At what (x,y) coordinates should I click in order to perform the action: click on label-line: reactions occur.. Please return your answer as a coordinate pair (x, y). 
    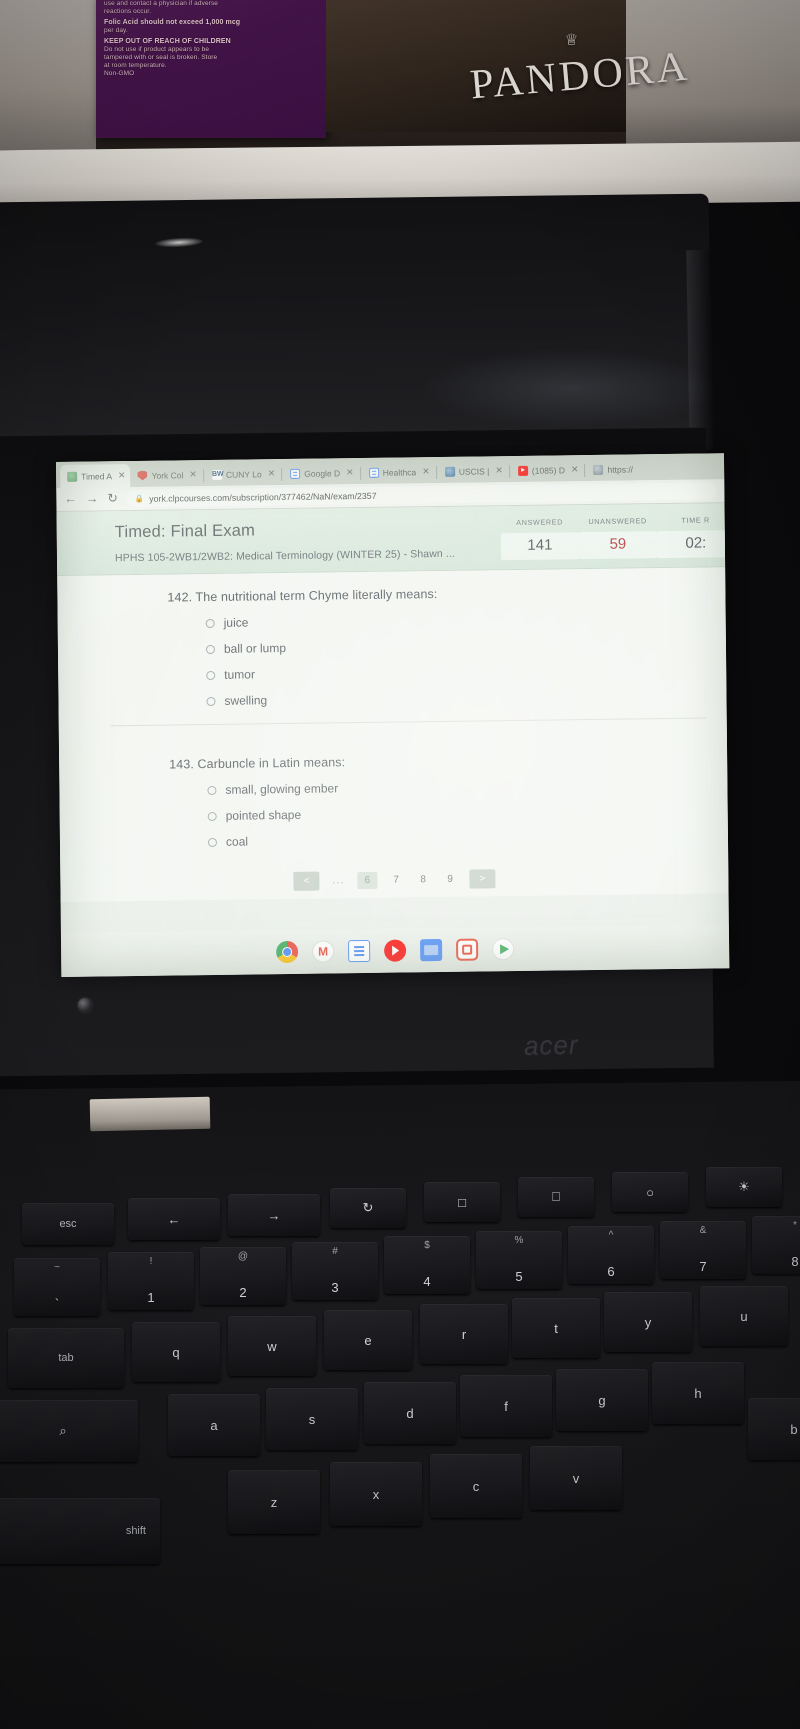
    Looking at the image, I should click on (128, 11).